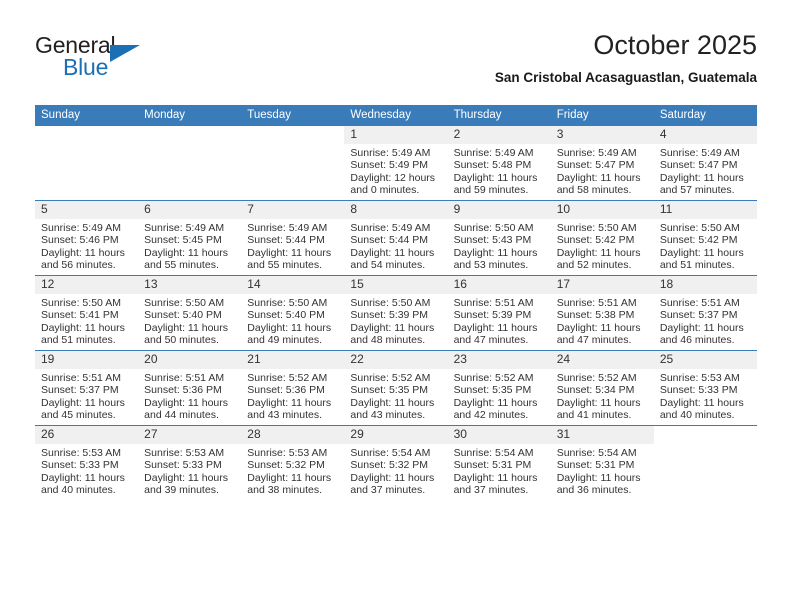 The height and width of the screenshot is (612, 792). What do you see at coordinates (594, 489) in the screenshot?
I see `daylight-duration-line2: and 36 minutes.` at bounding box center [594, 489].